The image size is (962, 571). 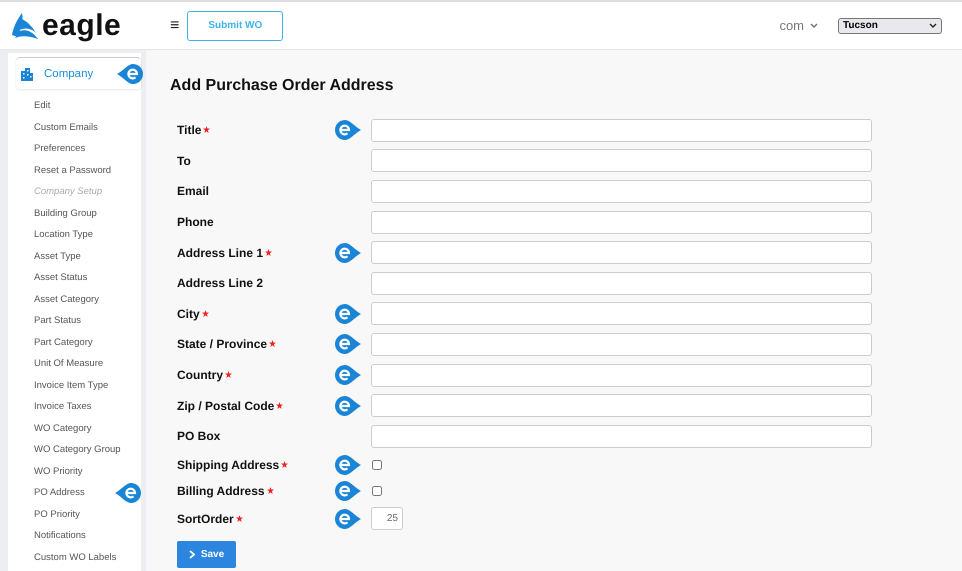 What do you see at coordinates (42, 106) in the screenshot?
I see `sidebar-item: Edit` at bounding box center [42, 106].